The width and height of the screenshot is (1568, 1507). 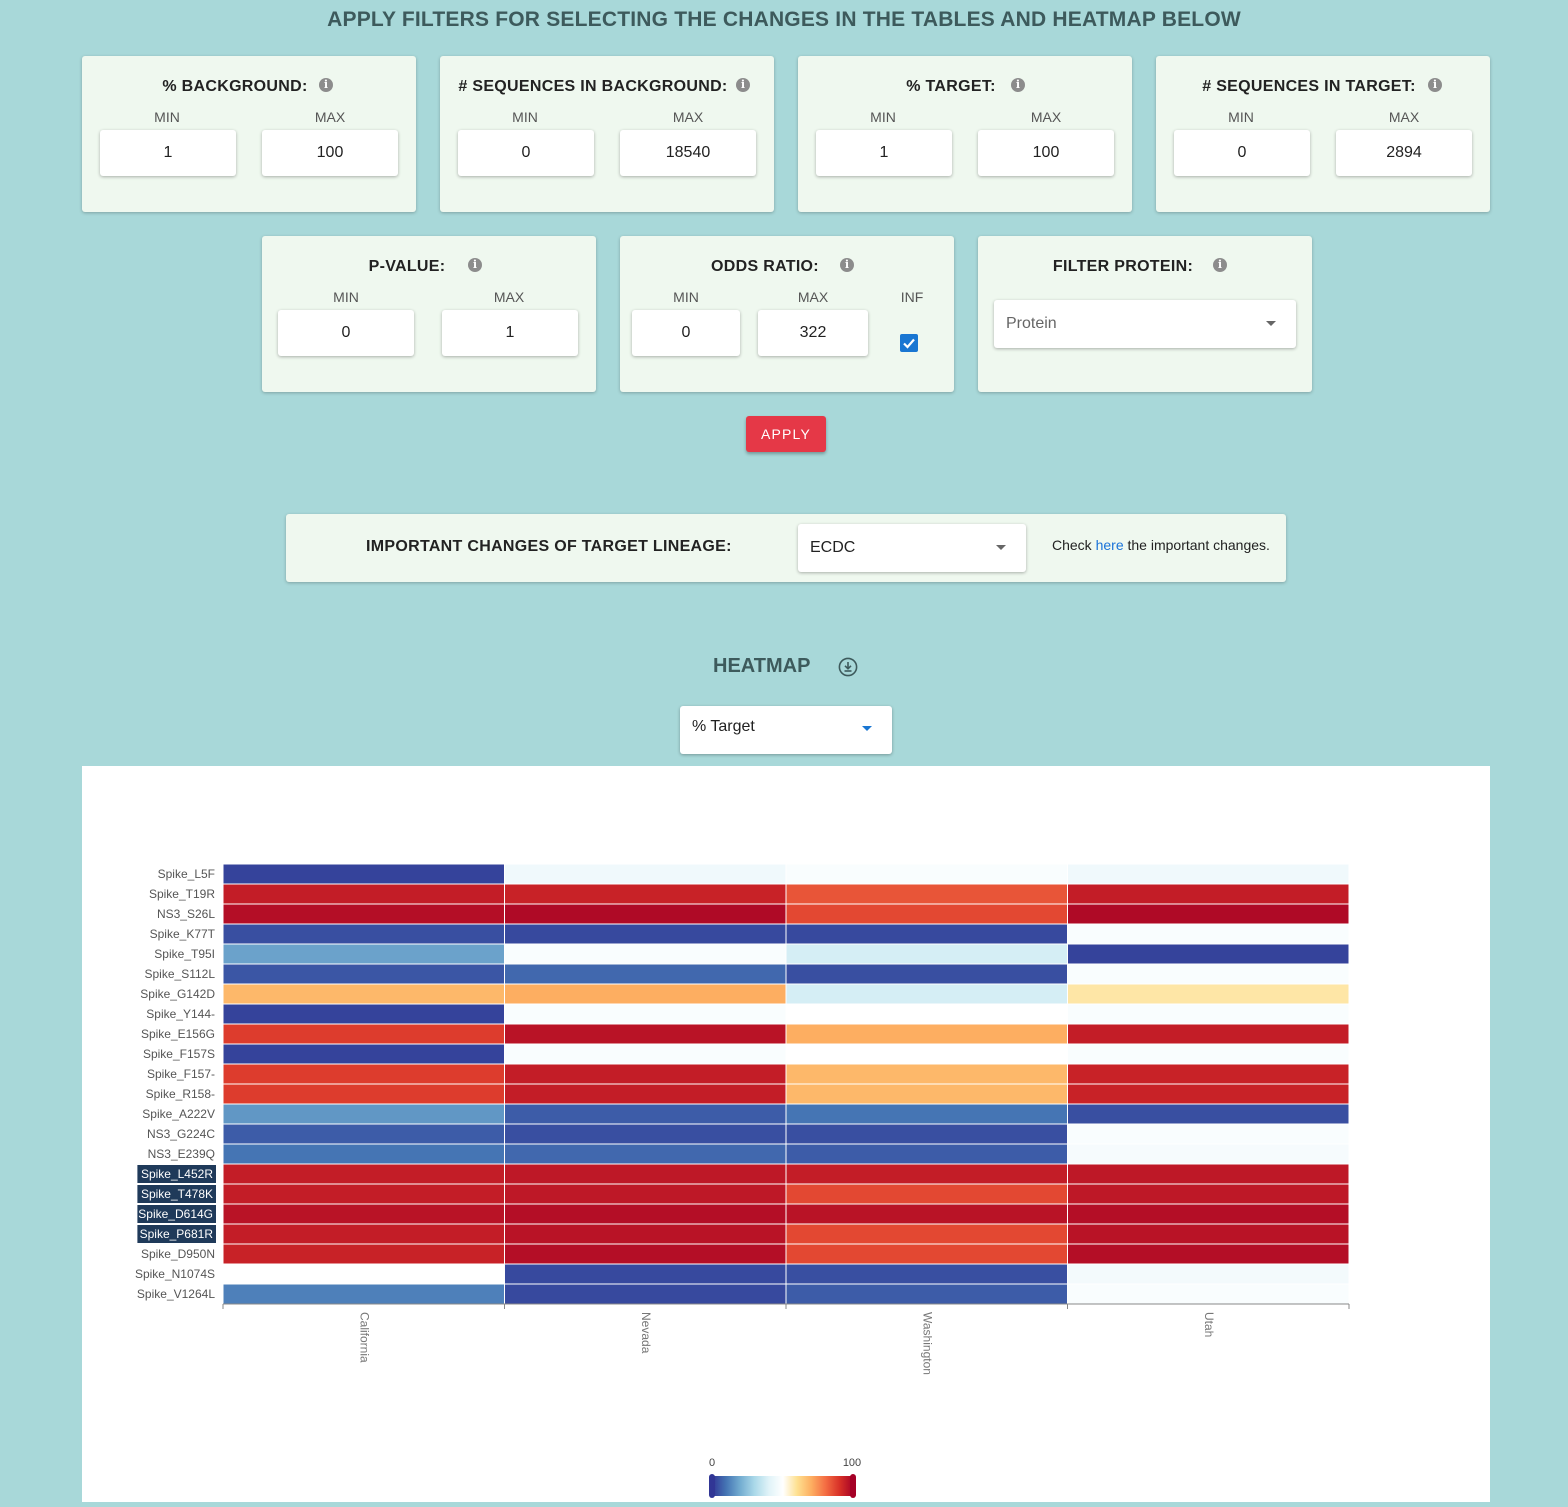 I want to click on download-icon, so click(x=848, y=667).